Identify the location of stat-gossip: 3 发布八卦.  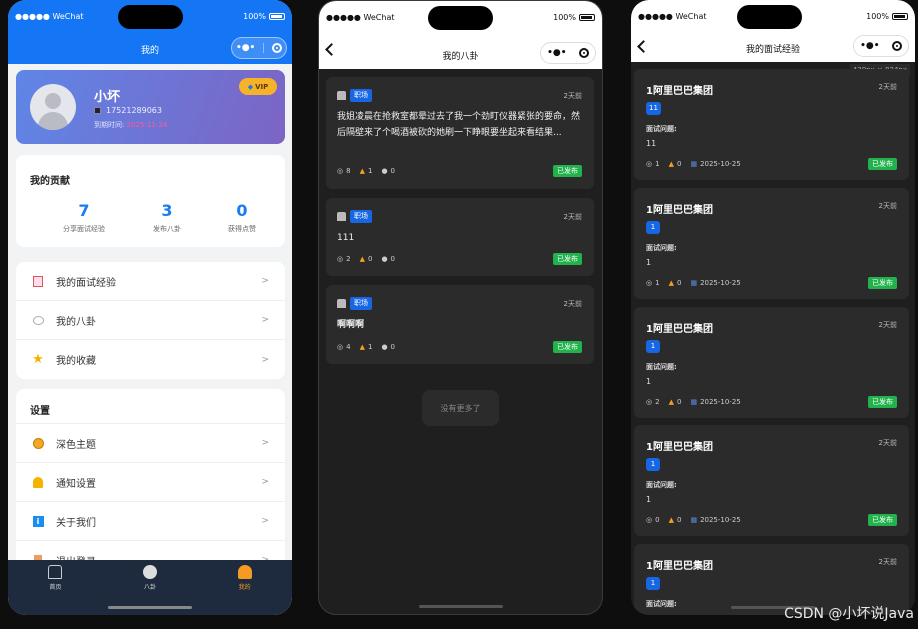
(167, 217).